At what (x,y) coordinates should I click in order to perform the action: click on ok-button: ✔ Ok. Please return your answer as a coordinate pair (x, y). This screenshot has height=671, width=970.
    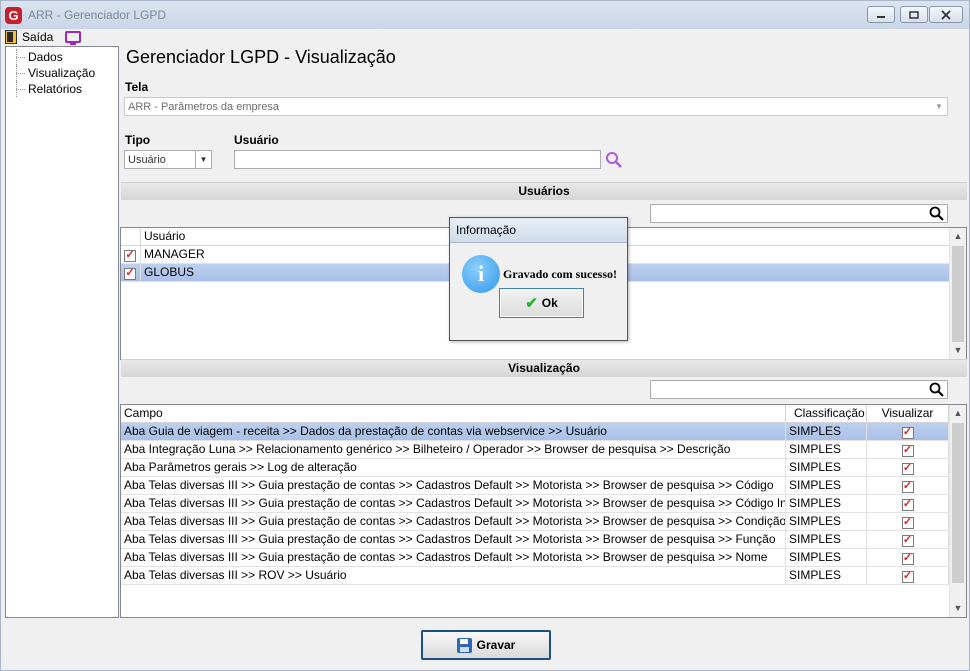
    Looking at the image, I should click on (541, 303).